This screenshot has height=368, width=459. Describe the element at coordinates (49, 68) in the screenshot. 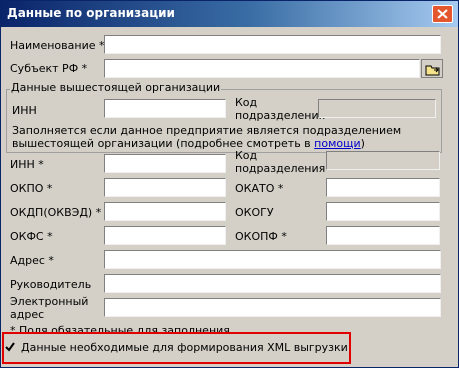

I see `subject-label: Субъект РФ *` at that location.